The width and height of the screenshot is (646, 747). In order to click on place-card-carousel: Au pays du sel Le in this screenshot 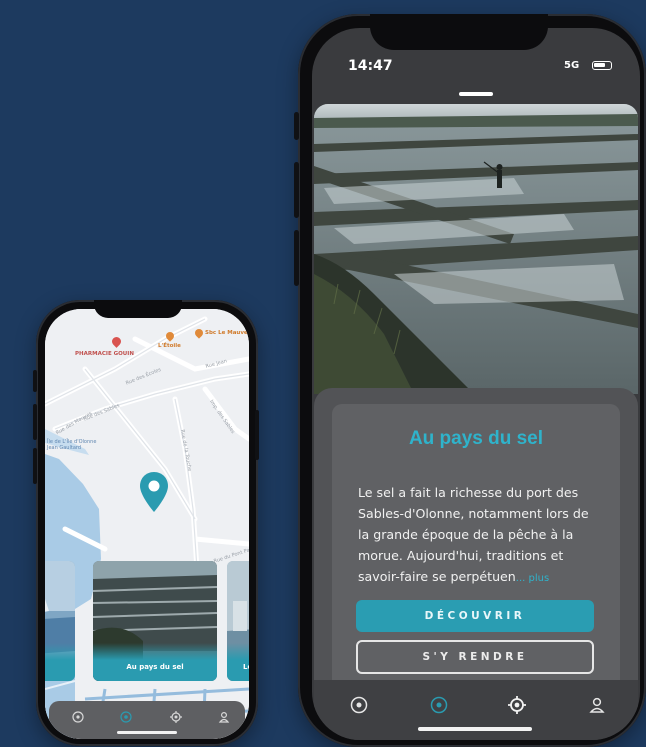, I will do `click(147, 622)`.